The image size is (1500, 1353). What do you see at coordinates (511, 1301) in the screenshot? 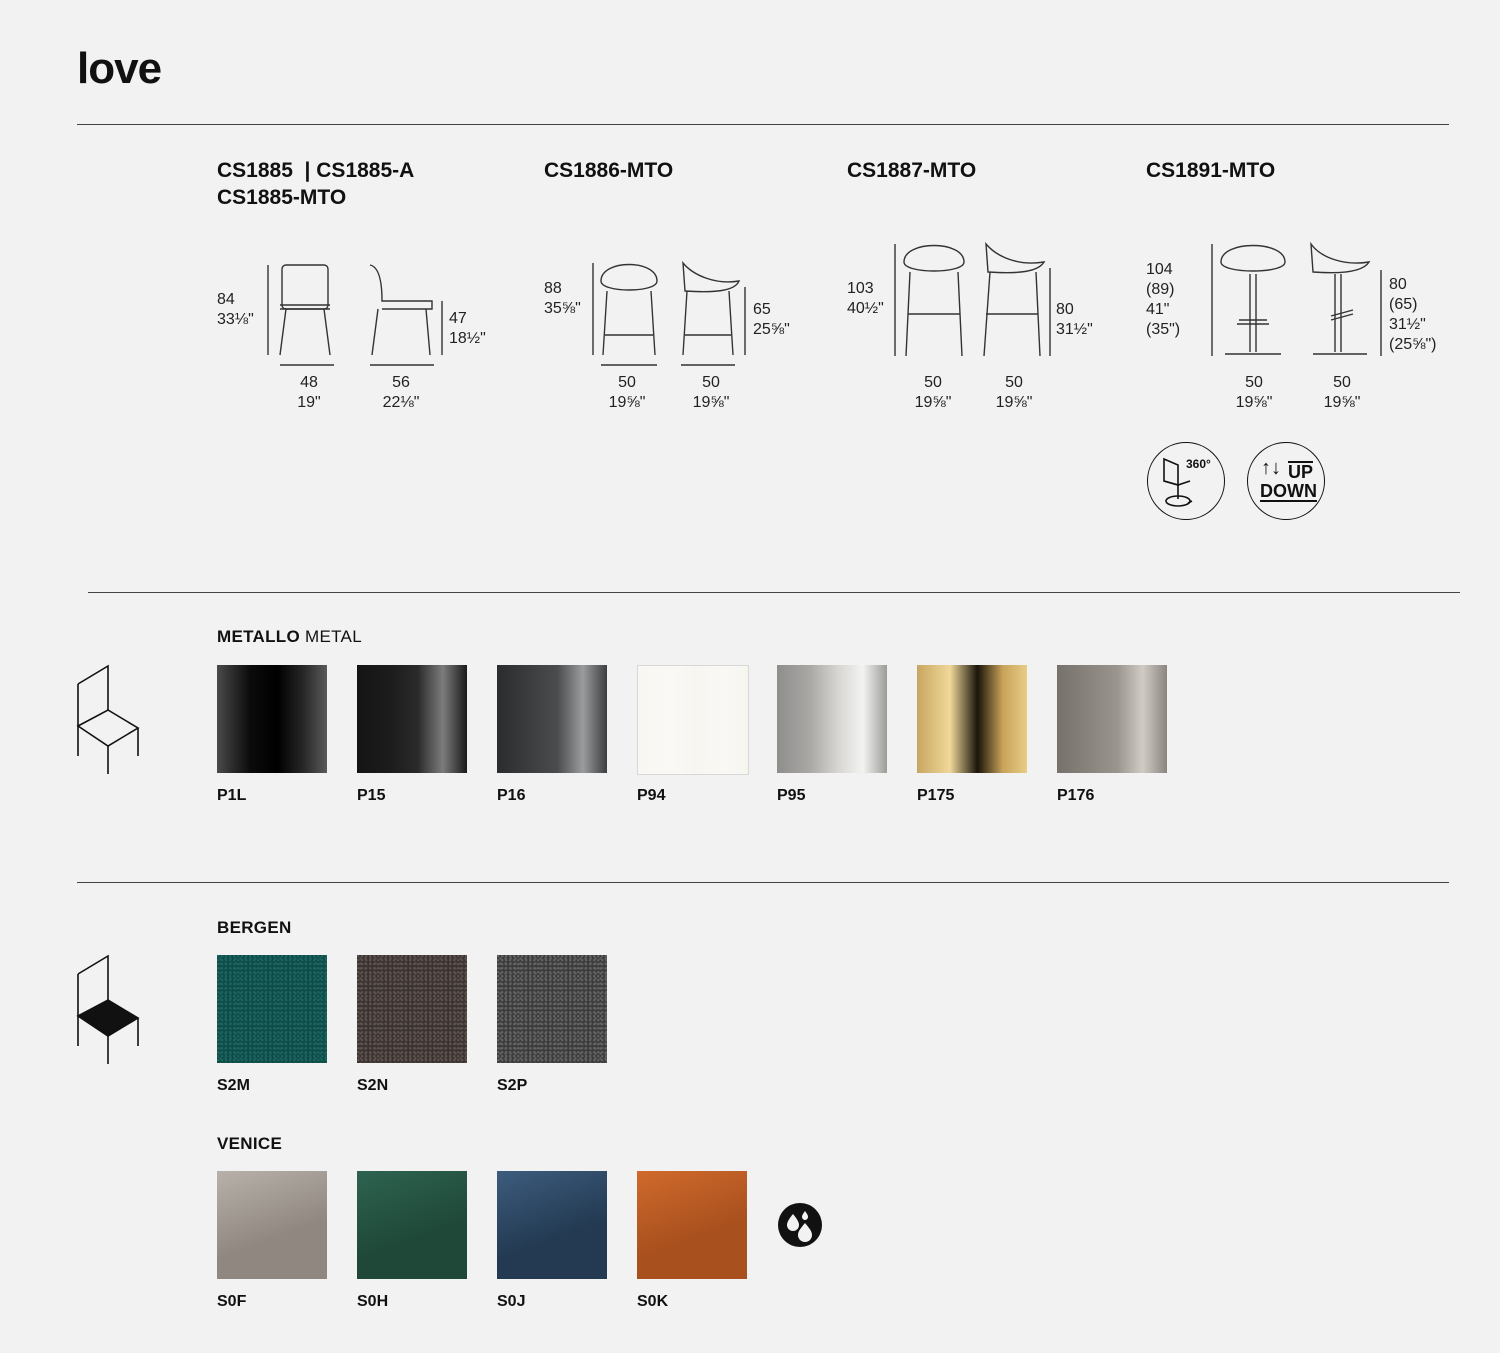
I see `swatch-code: S0J` at bounding box center [511, 1301].